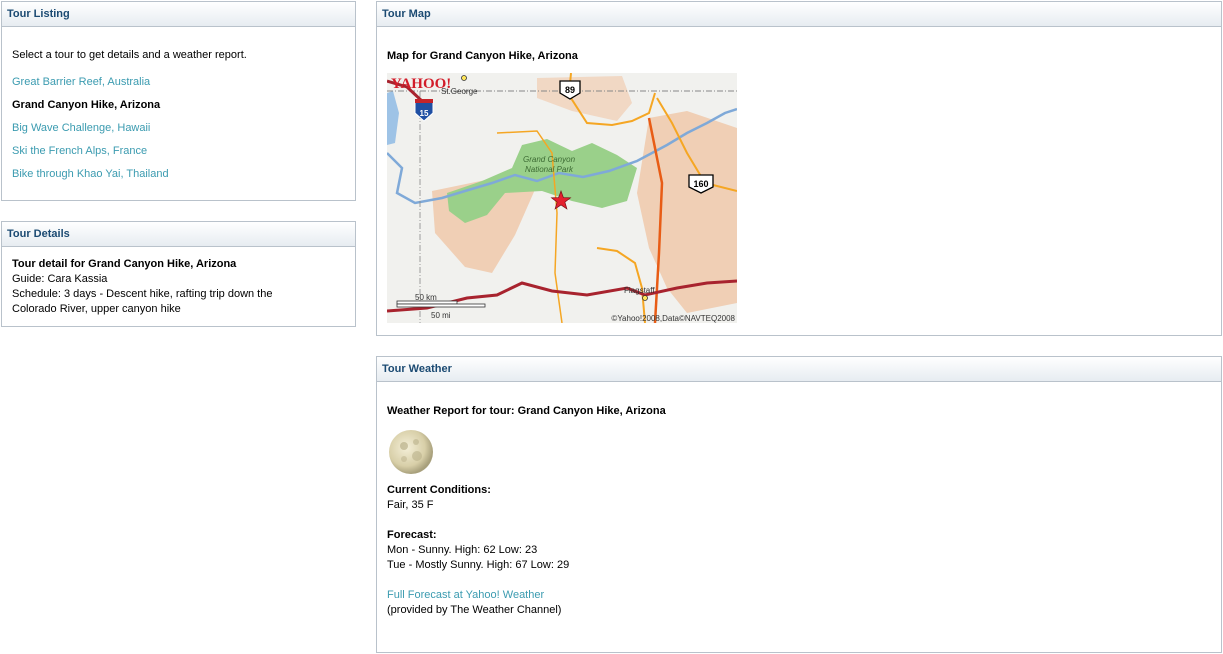 The image size is (1223, 654). I want to click on tour-link-khao-yai: Bike through Khao Yai, Thailand, so click(178, 174).